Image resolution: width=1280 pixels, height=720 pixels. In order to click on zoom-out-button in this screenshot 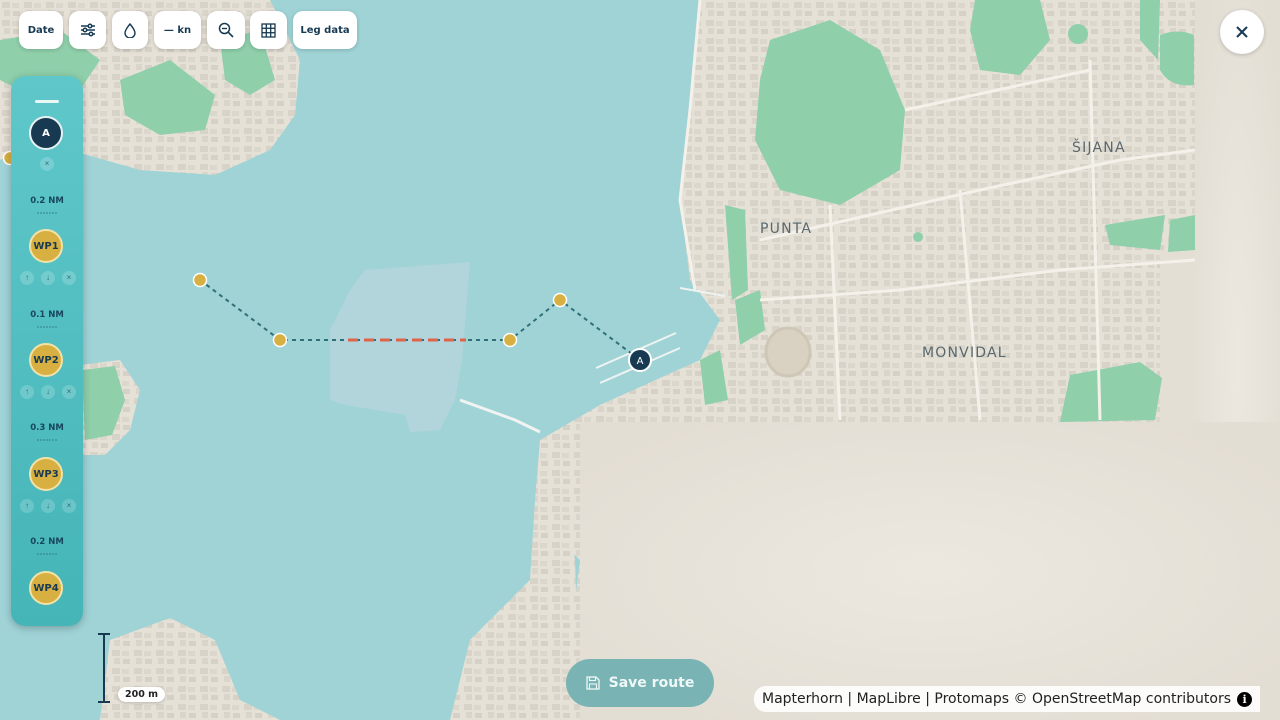, I will do `click(226, 30)`.